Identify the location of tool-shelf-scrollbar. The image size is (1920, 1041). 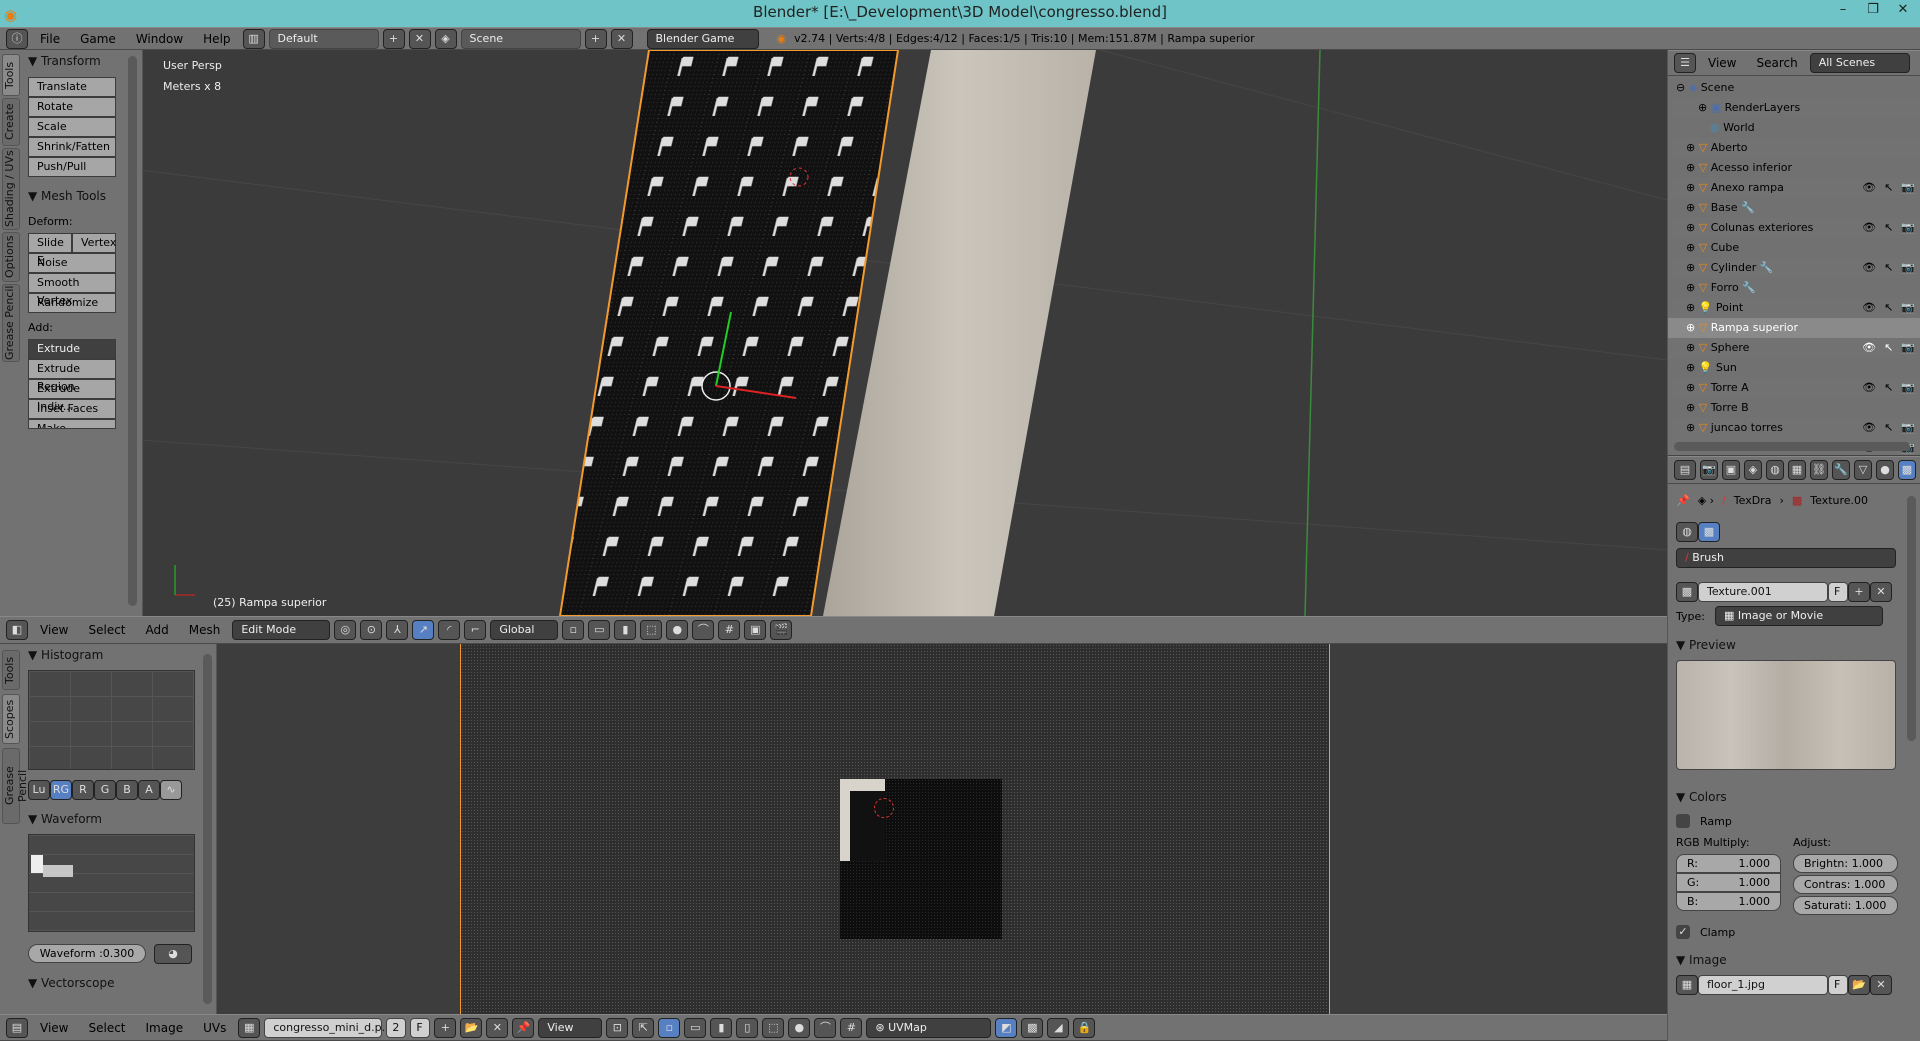
(132, 331).